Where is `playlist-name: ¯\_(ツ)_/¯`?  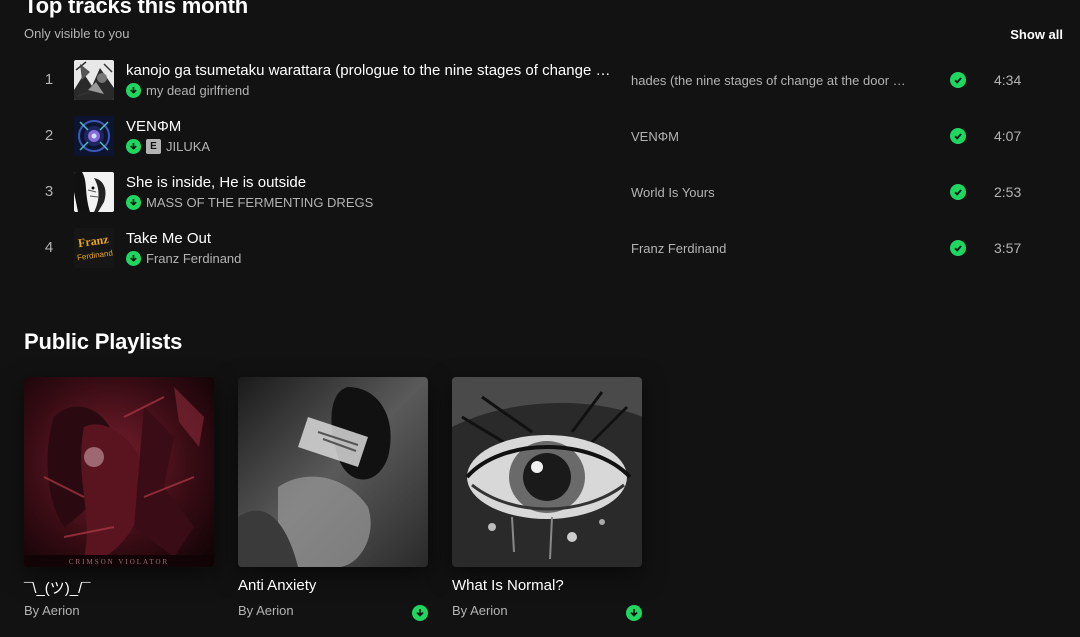
playlist-name: ¯\_(ツ)_/¯ is located at coordinates (57, 587).